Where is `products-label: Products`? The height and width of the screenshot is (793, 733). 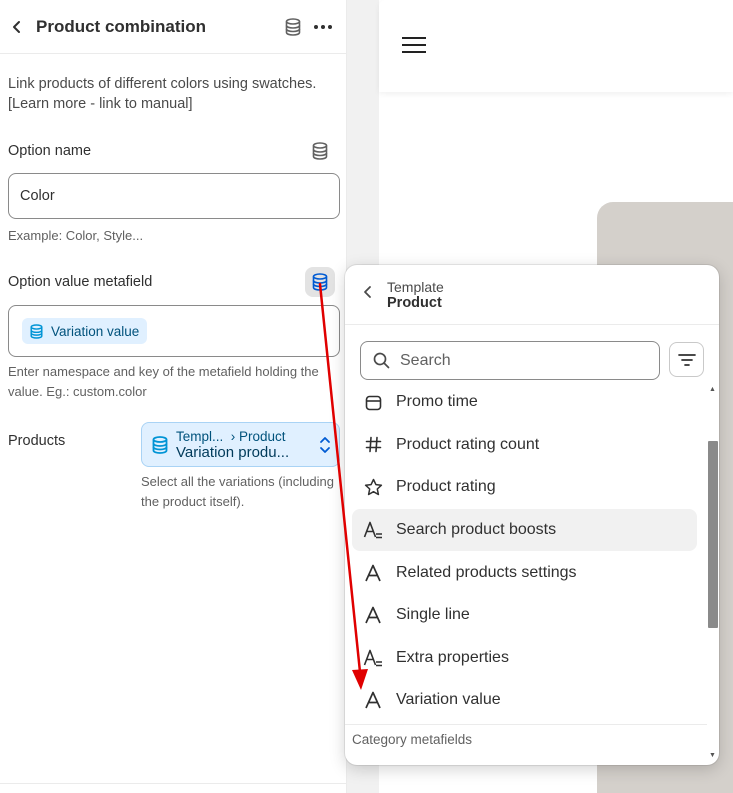 products-label: Products is located at coordinates (37, 441).